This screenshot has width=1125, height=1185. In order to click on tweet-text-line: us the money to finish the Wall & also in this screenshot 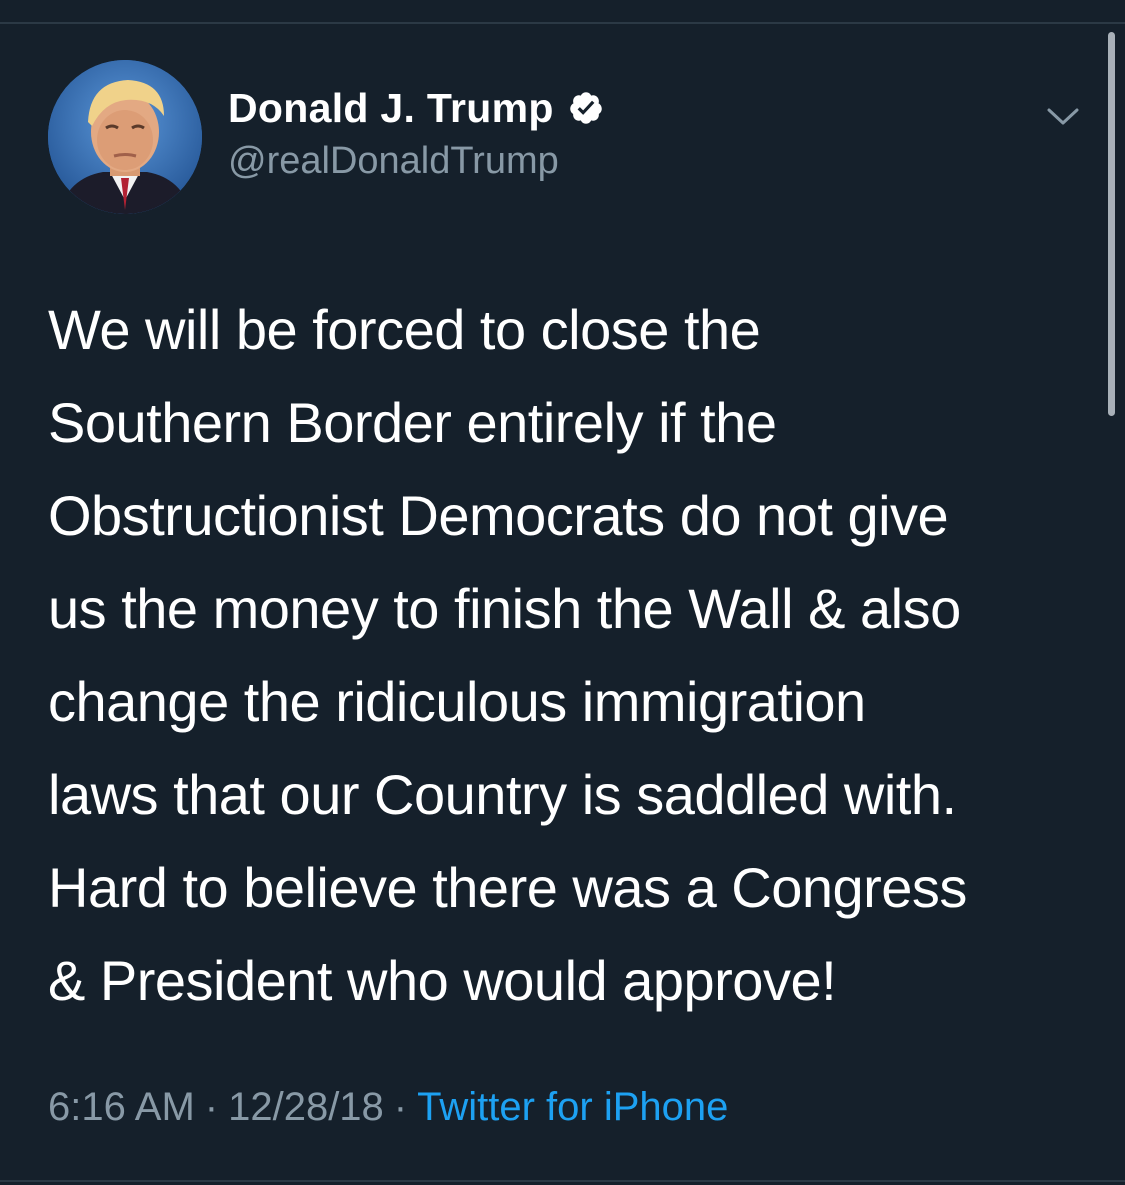, I will do `click(504, 608)`.